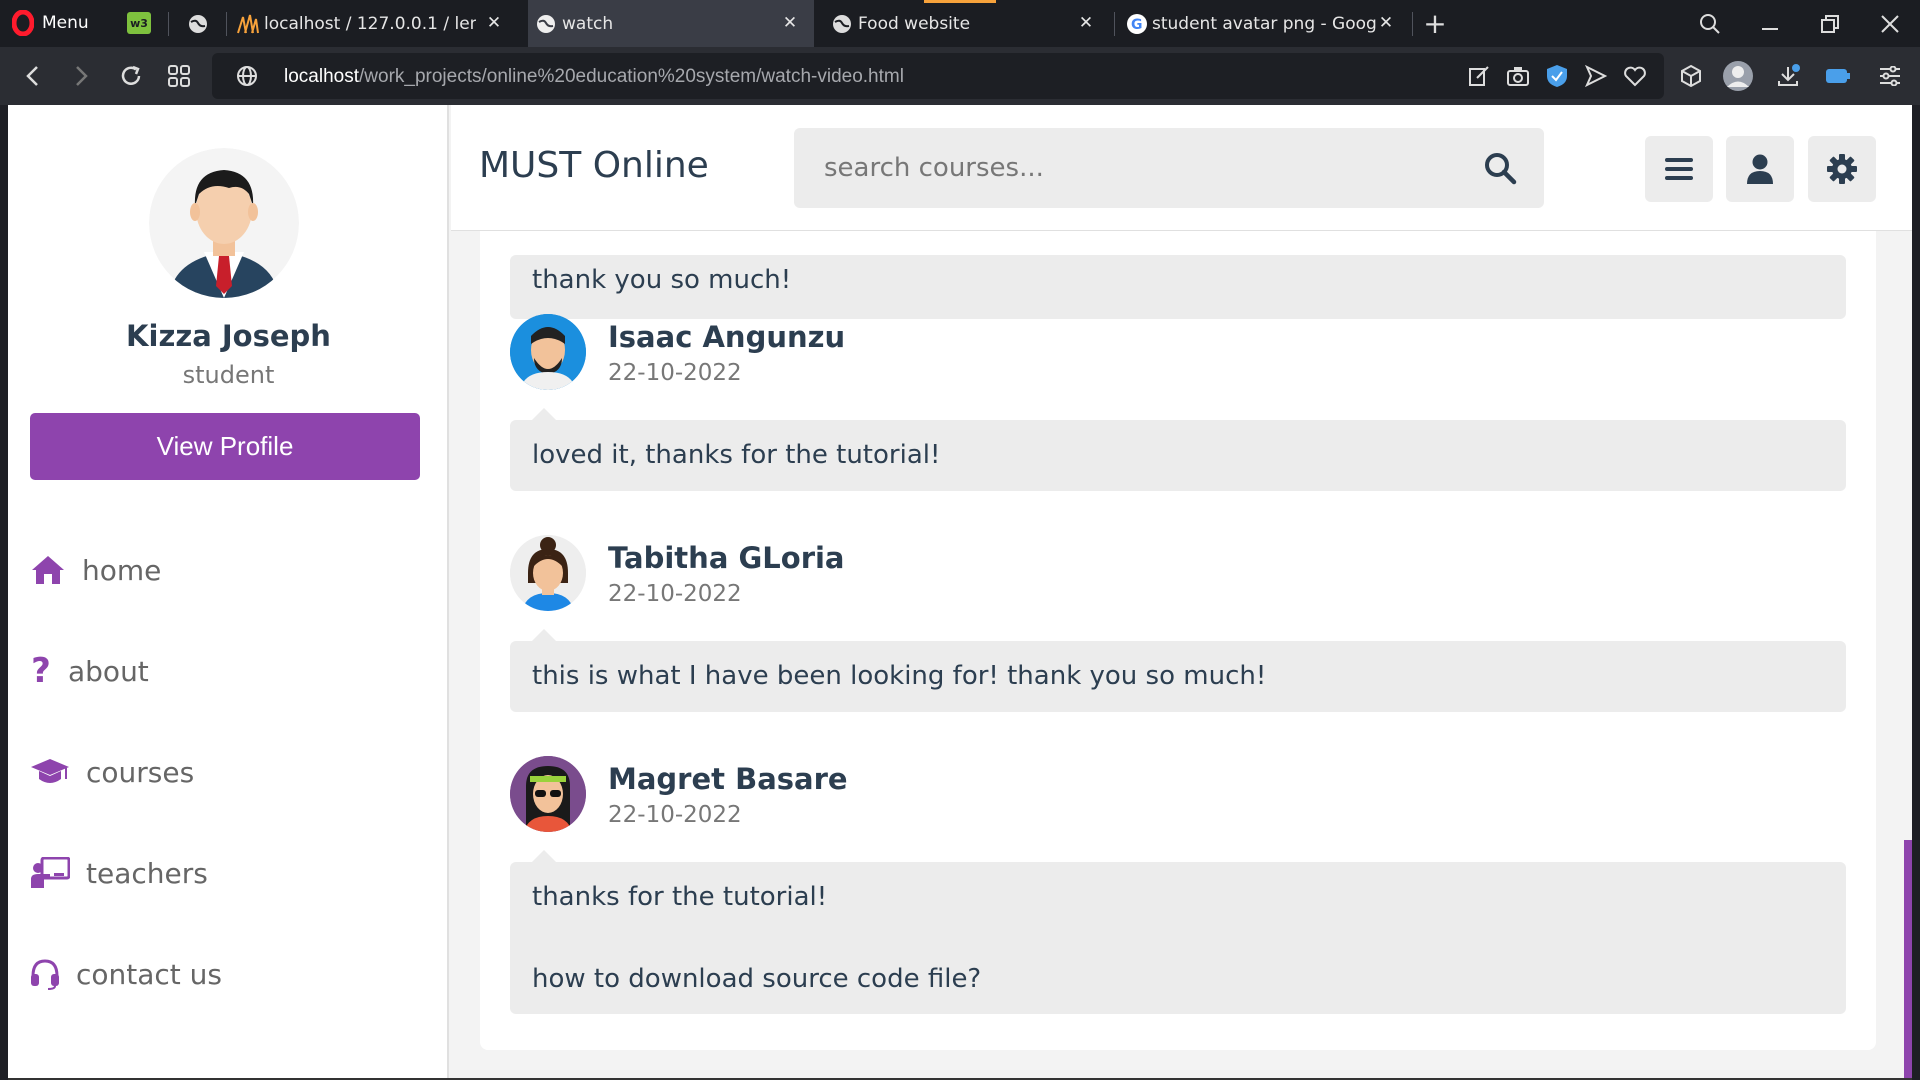 The image size is (1920, 1080). Describe the element at coordinates (1635, 76) in the screenshot. I see `bookmark-button` at that location.